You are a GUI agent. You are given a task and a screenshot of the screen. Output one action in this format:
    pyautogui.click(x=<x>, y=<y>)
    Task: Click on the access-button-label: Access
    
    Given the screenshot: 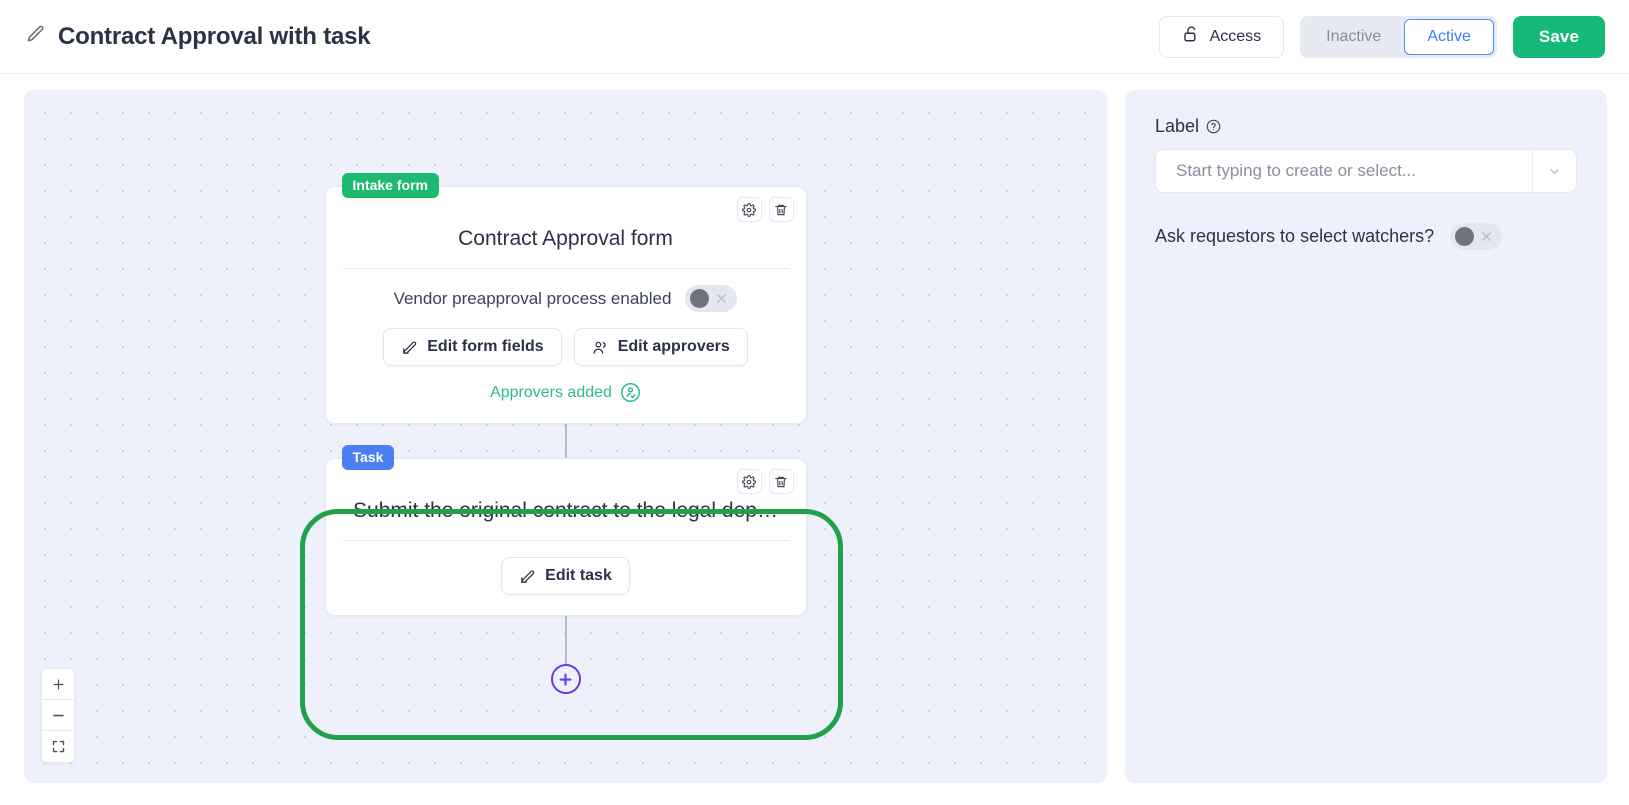 What is the action you would take?
    pyautogui.click(x=1235, y=36)
    